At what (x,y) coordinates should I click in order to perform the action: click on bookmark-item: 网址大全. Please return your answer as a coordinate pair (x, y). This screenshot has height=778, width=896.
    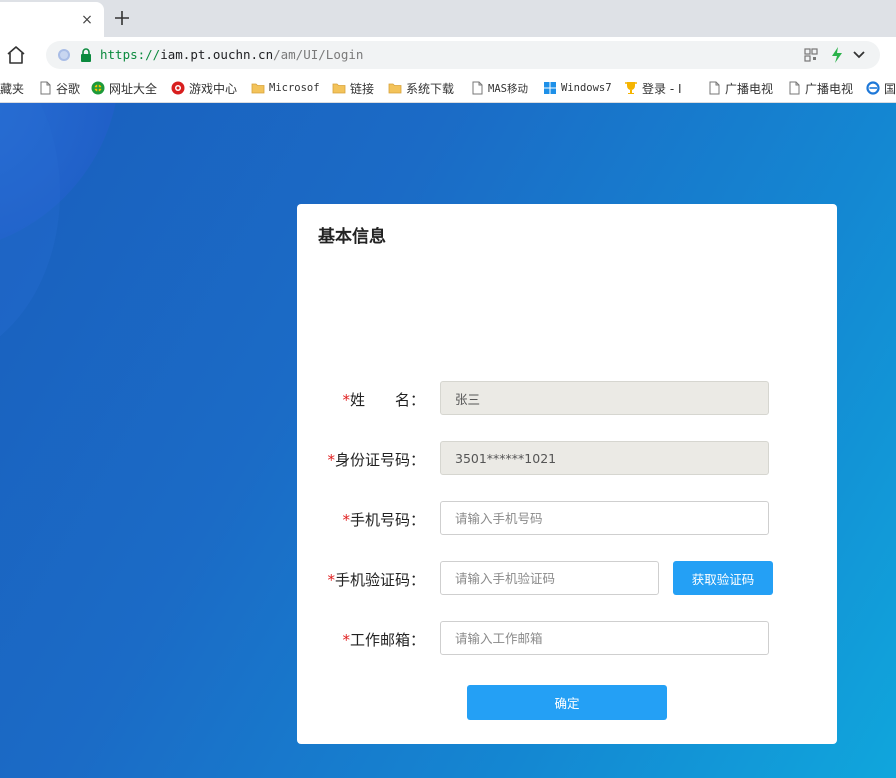
    Looking at the image, I should click on (124, 88).